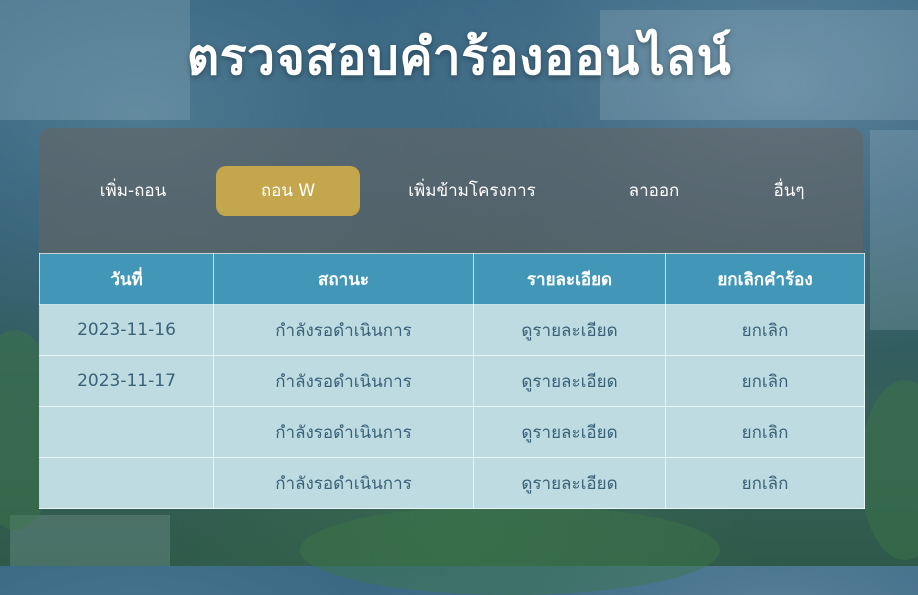  I want to click on tab-cross-program: เพิ่มข้ามโครงการ, so click(472, 191).